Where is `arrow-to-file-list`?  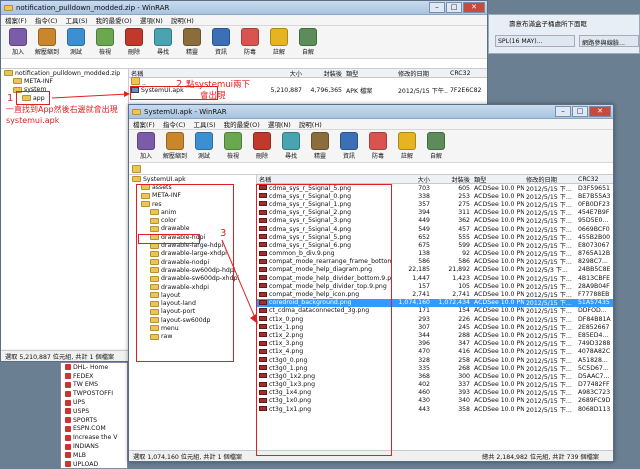
arrow-to-file-list is located at coordinates (239, 280).